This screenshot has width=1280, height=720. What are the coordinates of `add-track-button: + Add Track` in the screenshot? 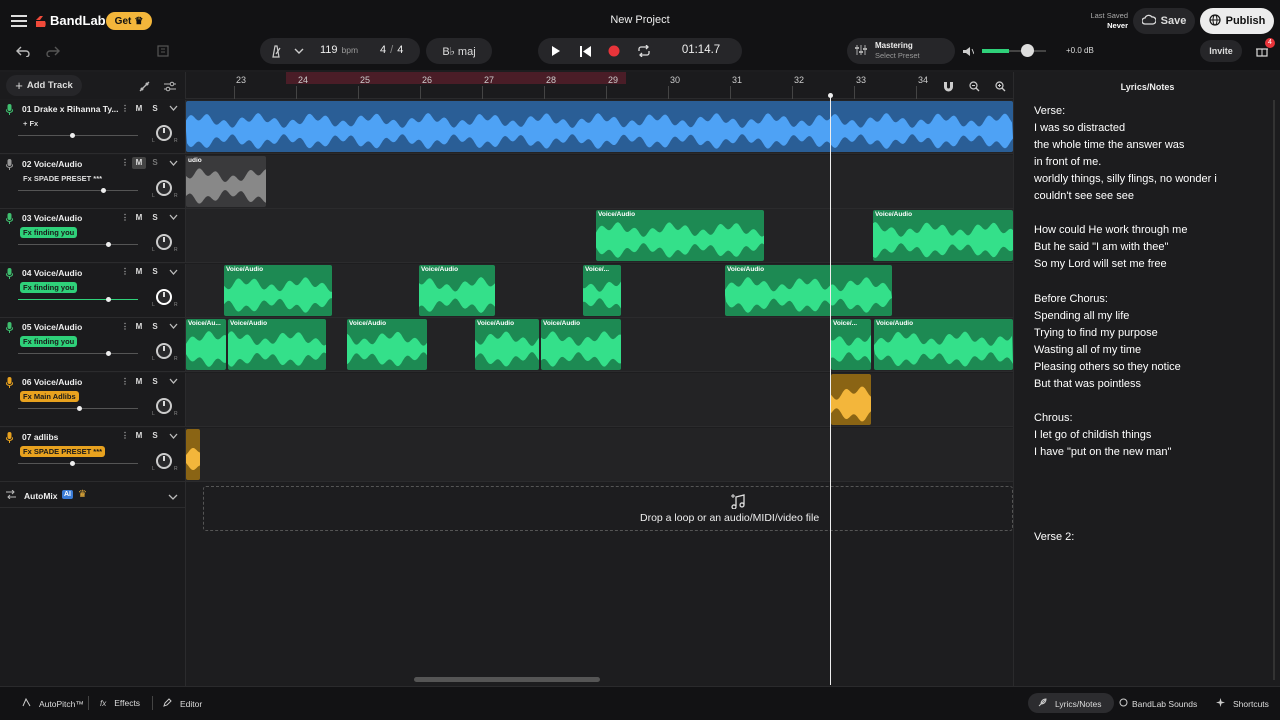 It's located at (44, 85).